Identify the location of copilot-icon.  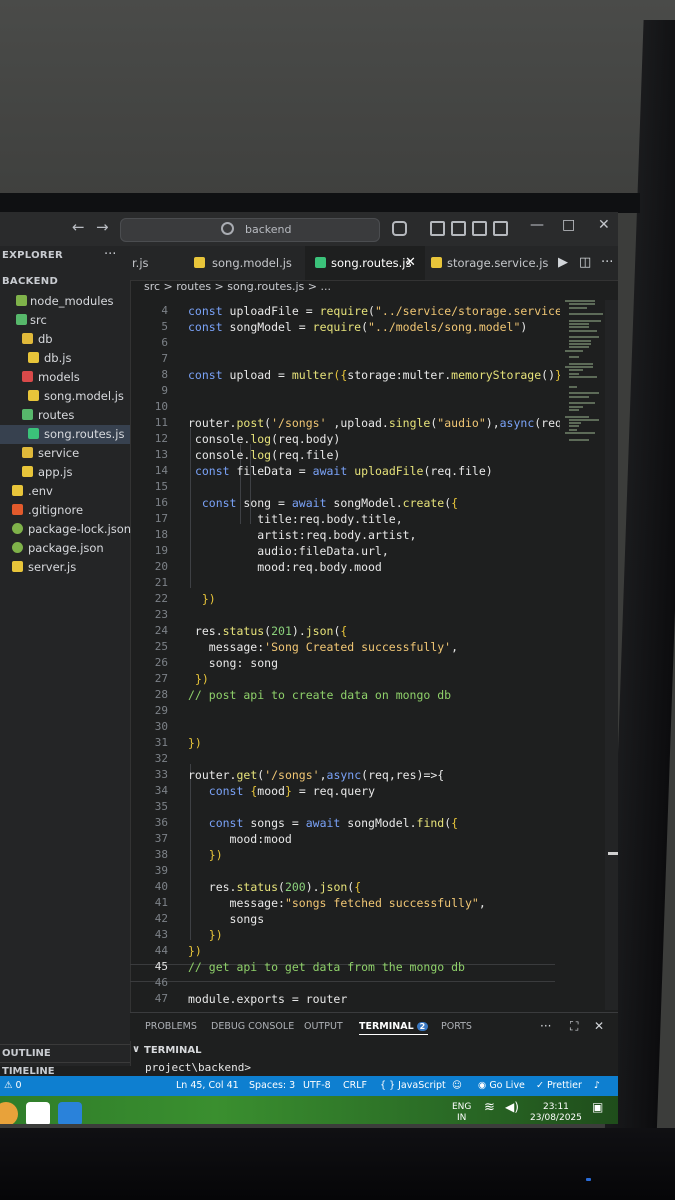
(399, 228).